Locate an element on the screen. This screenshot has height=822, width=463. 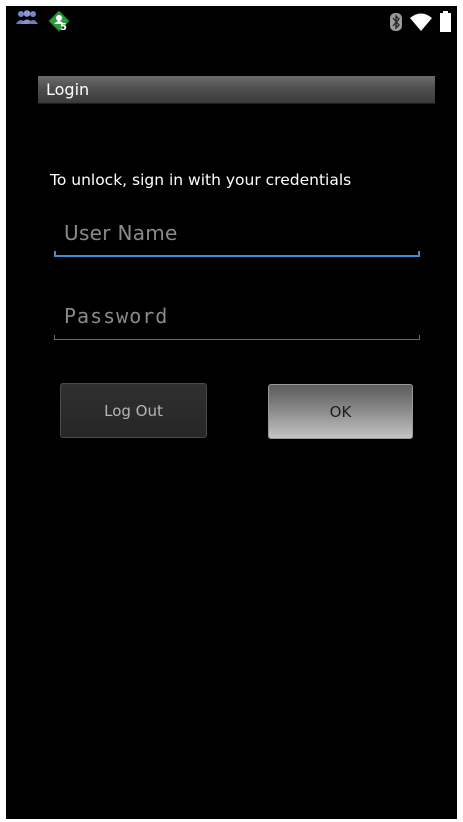
app-badge-count: 5 is located at coordinates (63, 27).